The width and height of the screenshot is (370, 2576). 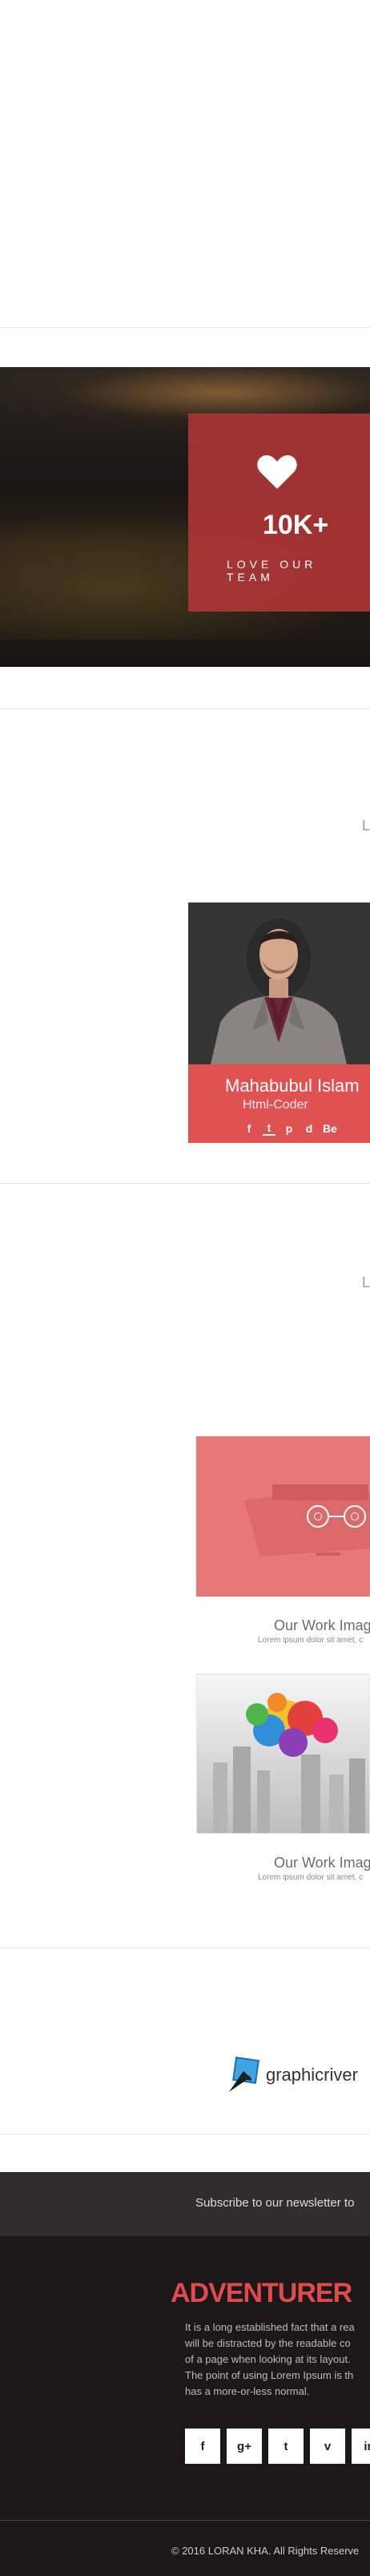 What do you see at coordinates (270, 2327) in the screenshot?
I see `footer-about-line: It is a long established fact that a rea` at bounding box center [270, 2327].